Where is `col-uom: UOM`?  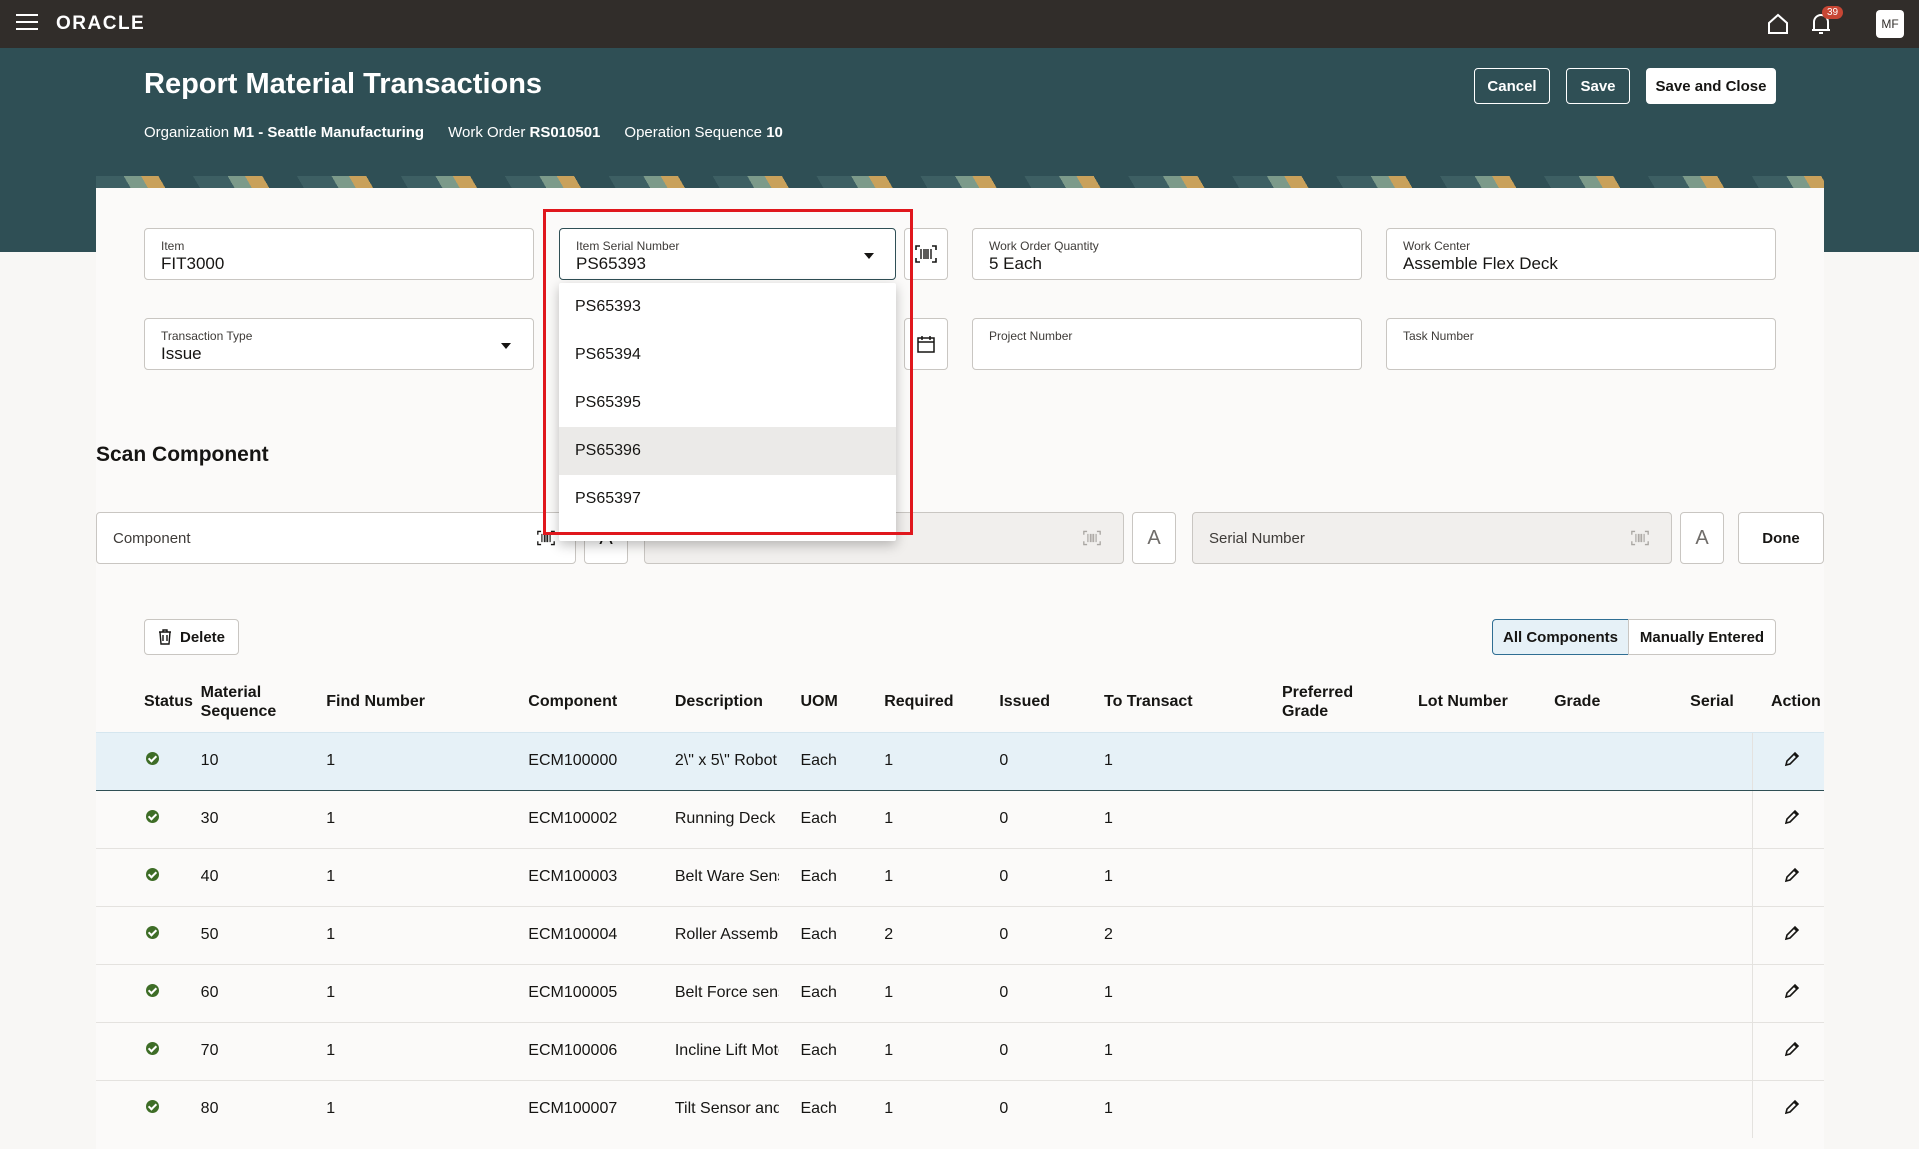
col-uom: UOM is located at coordinates (842, 702).